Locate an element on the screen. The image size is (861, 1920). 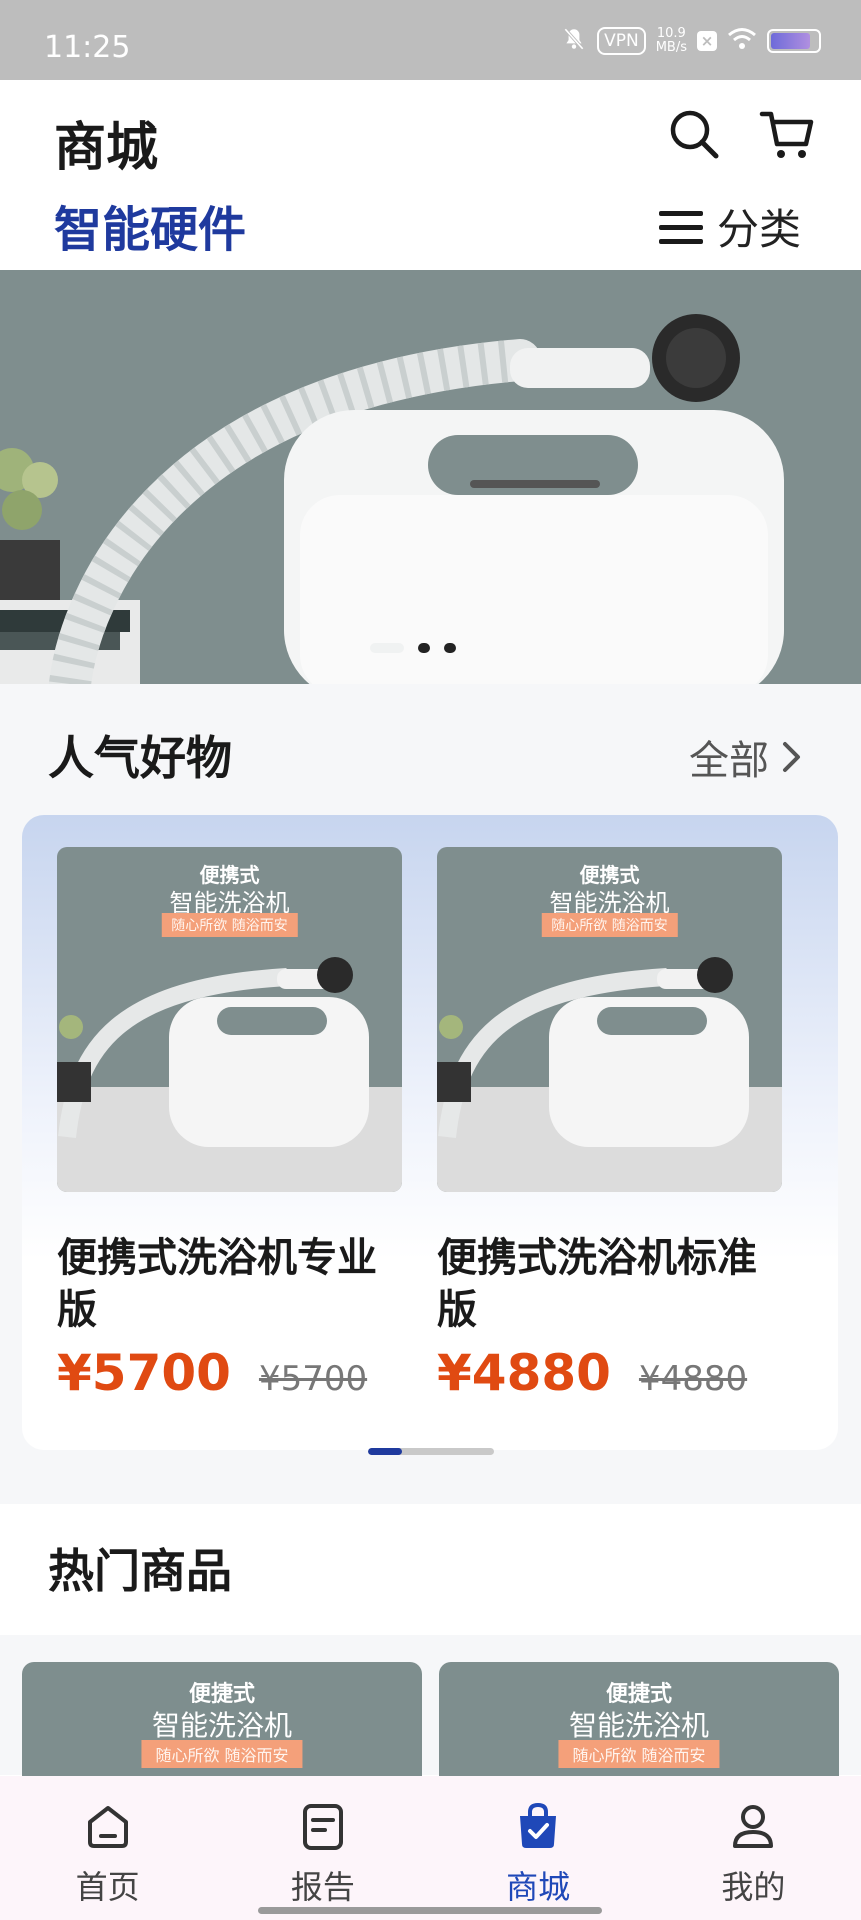
cart-button is located at coordinates (788, 134).